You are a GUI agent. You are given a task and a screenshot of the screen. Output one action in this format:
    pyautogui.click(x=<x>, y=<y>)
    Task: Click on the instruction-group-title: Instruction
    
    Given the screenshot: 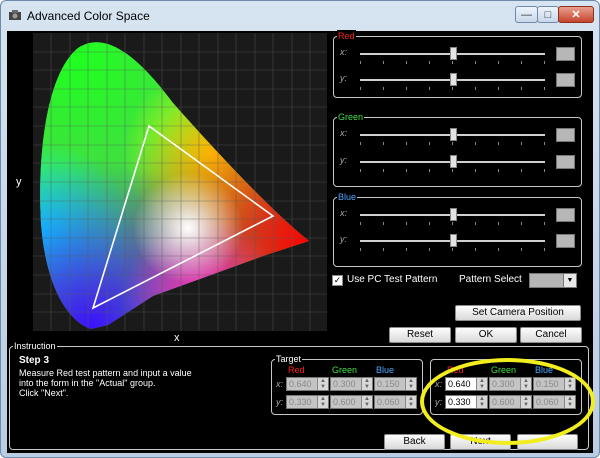 What is the action you would take?
    pyautogui.click(x=35, y=346)
    